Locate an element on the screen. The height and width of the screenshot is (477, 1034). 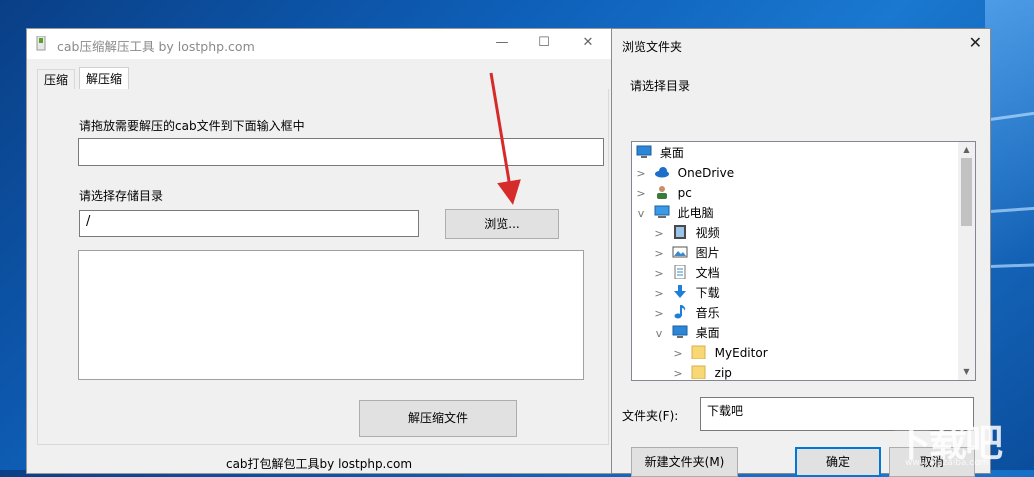
dialog-prompt: 请选择目录 is located at coordinates (660, 86).